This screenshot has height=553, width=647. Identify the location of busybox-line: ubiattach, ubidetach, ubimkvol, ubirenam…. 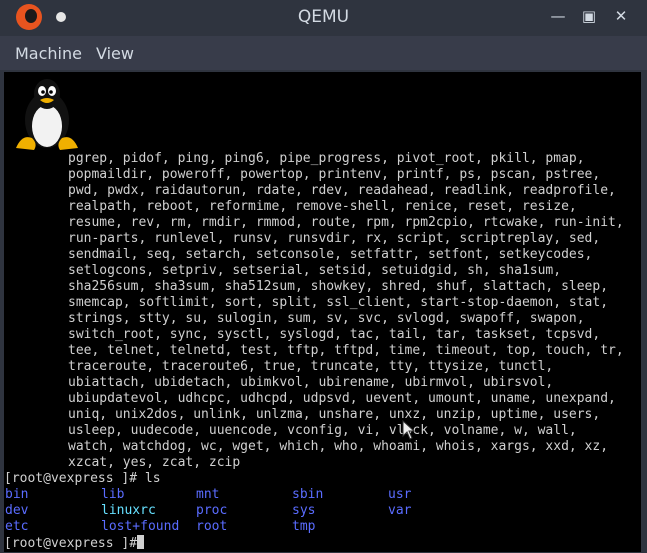
(311, 382).